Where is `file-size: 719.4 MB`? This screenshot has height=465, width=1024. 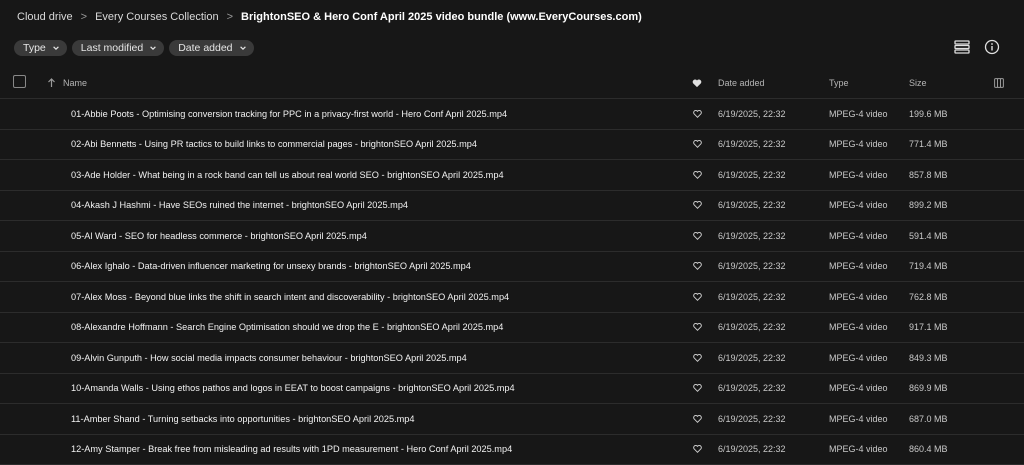
file-size: 719.4 MB is located at coordinates (928, 266).